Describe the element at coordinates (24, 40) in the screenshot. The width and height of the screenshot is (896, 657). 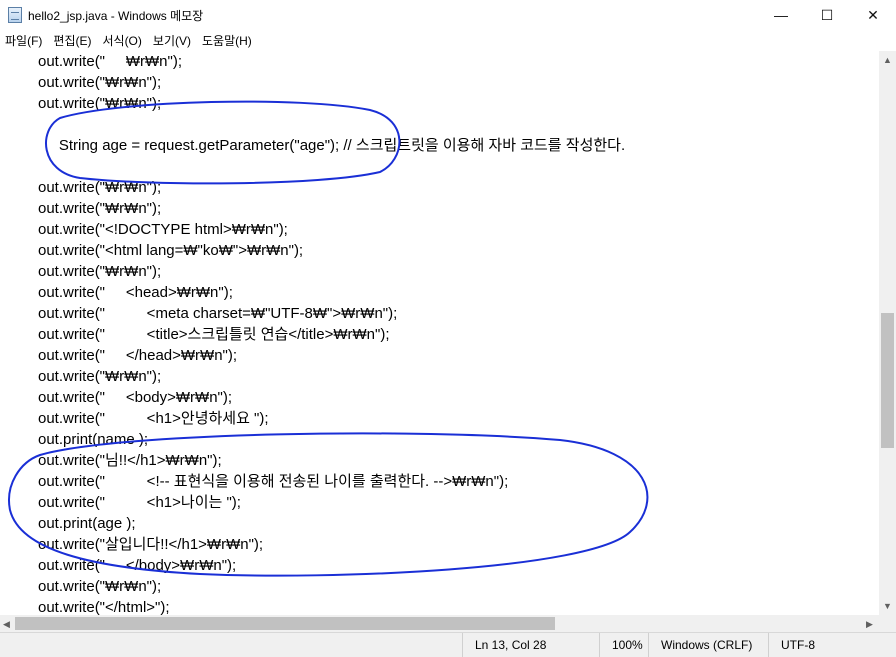
I see `menu-file: 파일(F)` at that location.